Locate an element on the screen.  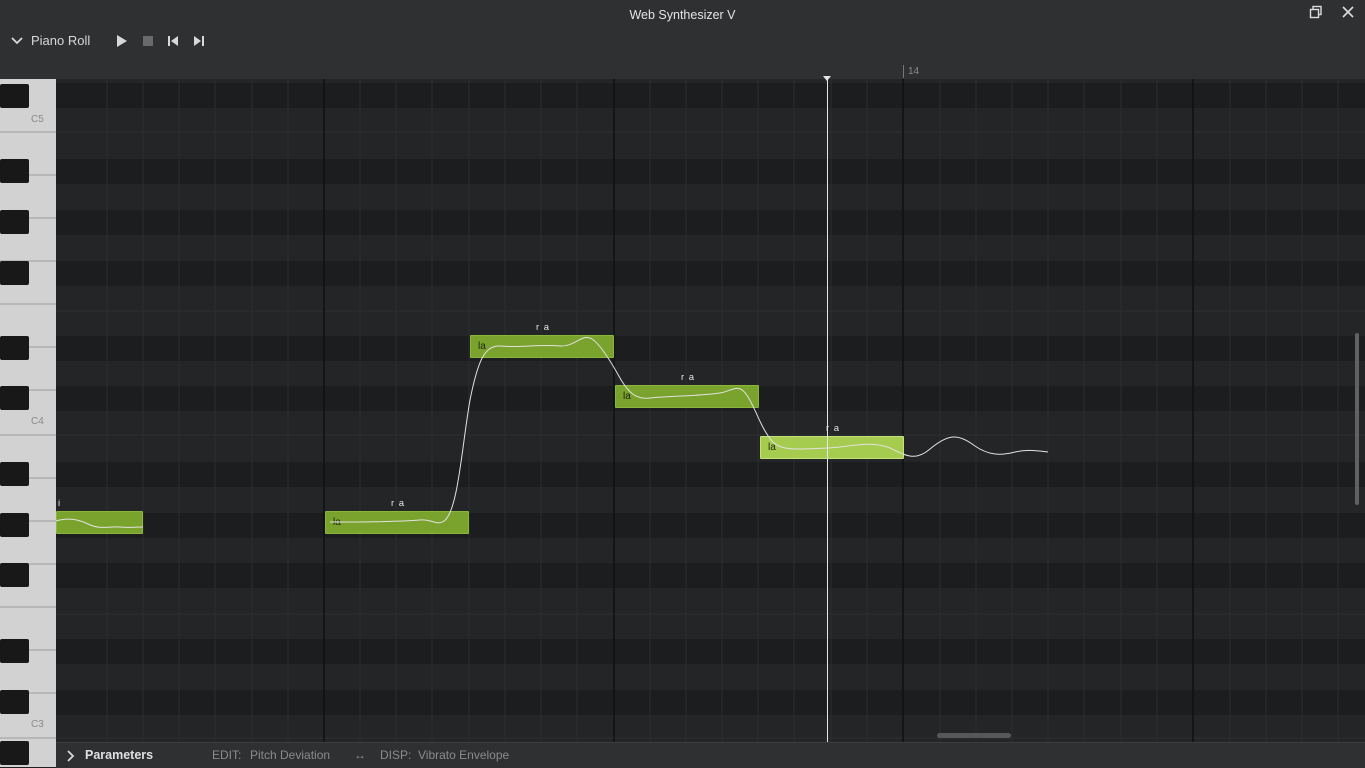
timeline-ruler: 14 is located at coordinates (682, 70).